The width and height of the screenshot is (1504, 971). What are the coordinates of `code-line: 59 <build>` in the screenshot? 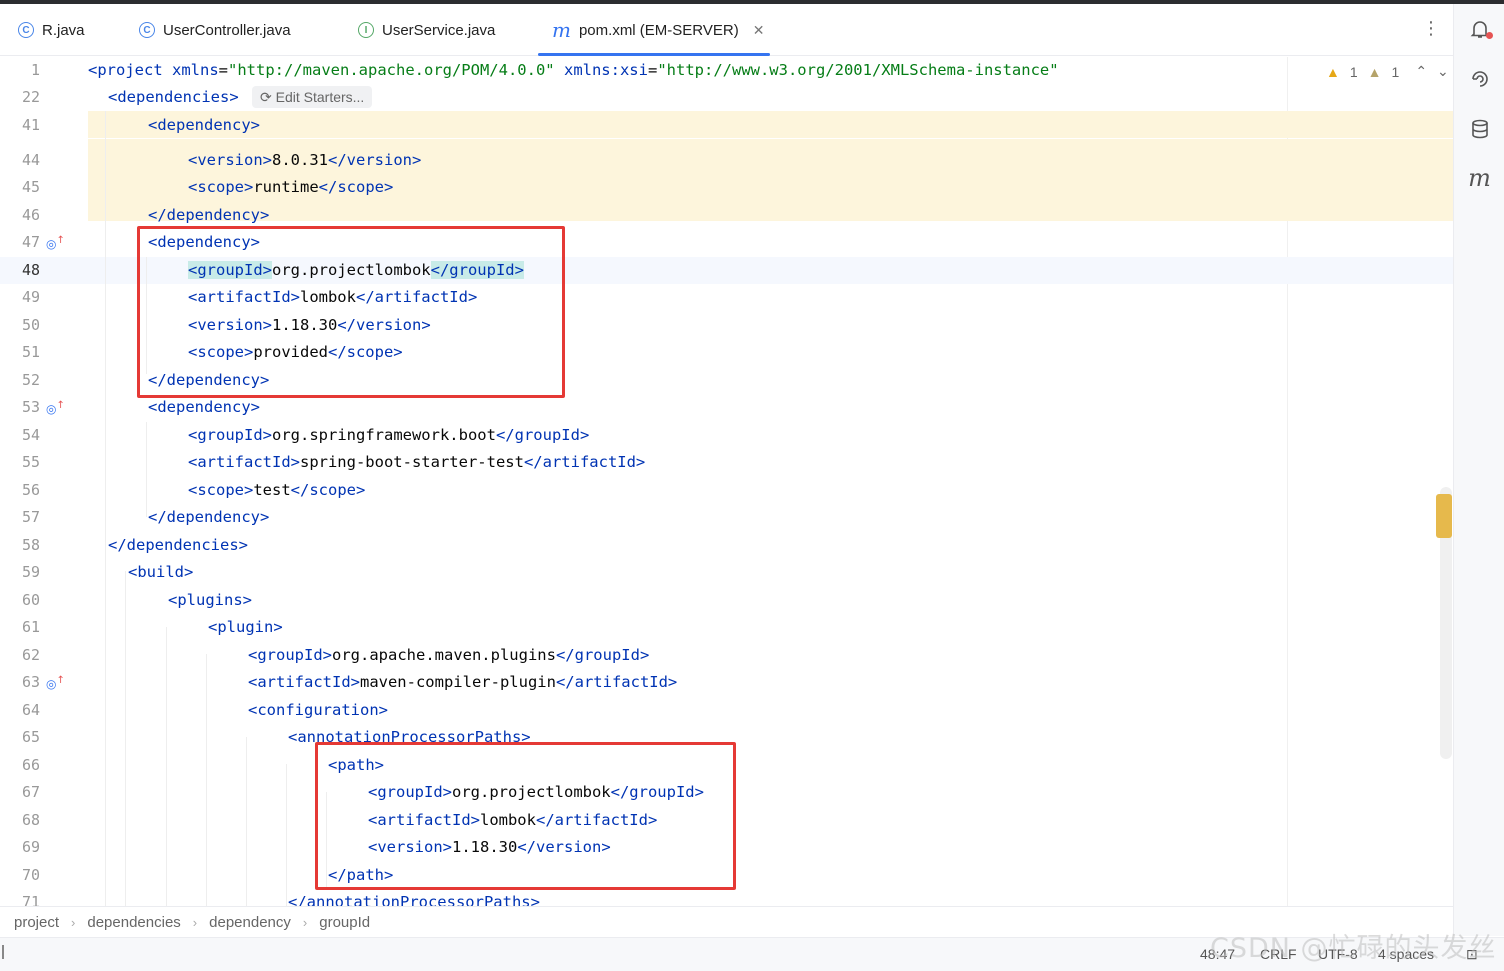 It's located at (107, 572).